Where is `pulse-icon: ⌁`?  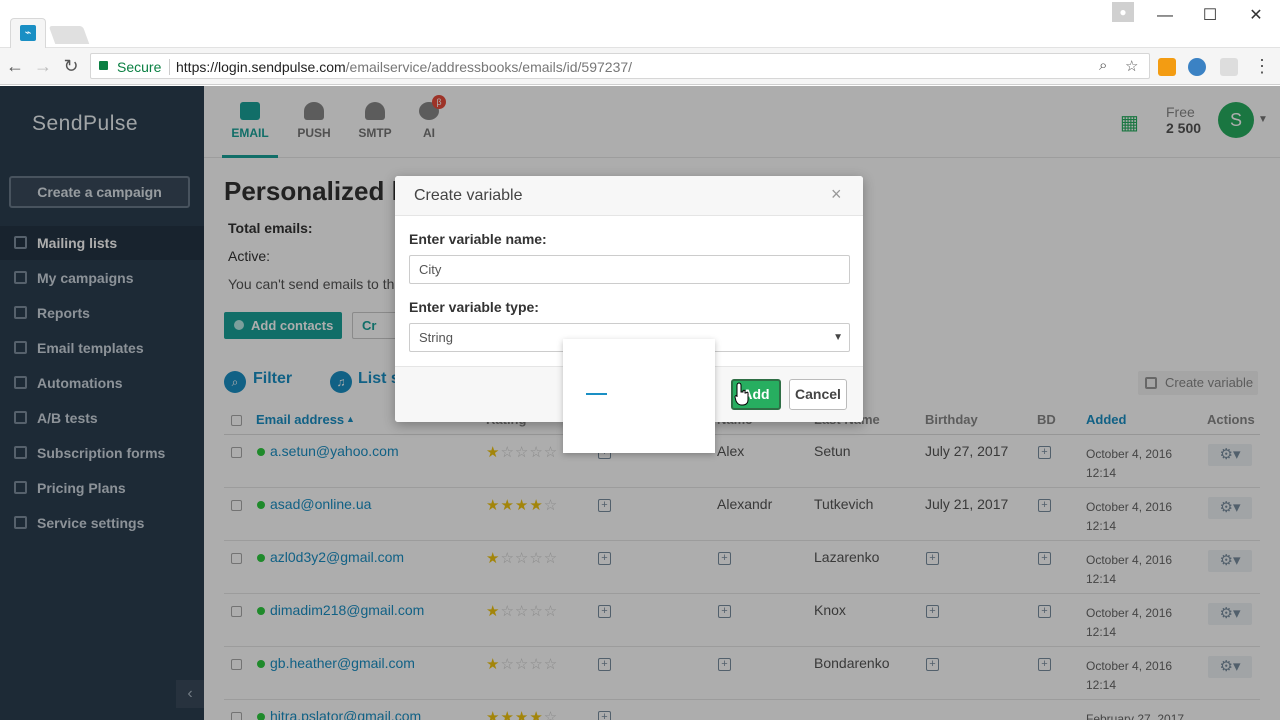 pulse-icon: ⌁ is located at coordinates (28, 33).